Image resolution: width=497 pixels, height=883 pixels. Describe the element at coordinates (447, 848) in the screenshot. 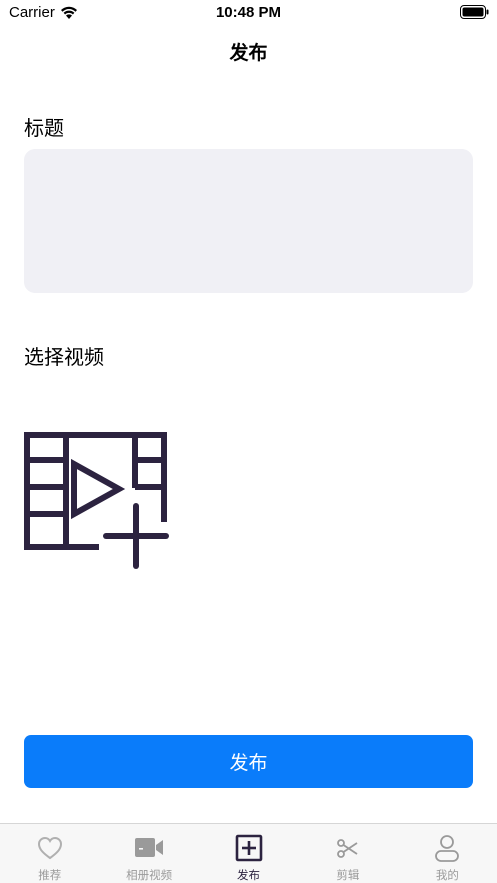

I see `person-icon` at that location.